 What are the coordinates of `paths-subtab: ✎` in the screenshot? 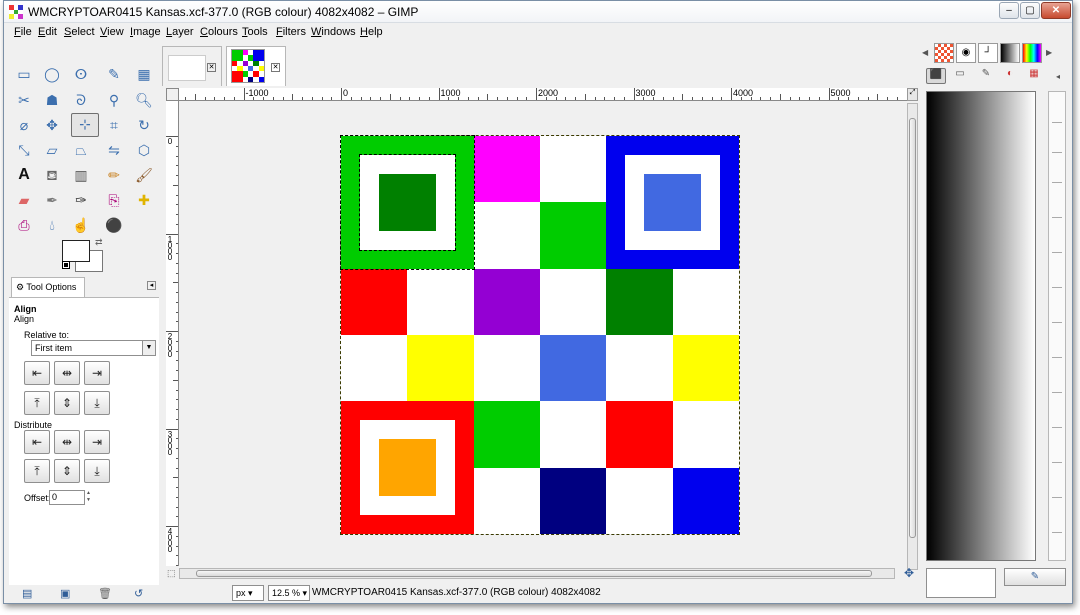 It's located at (986, 76).